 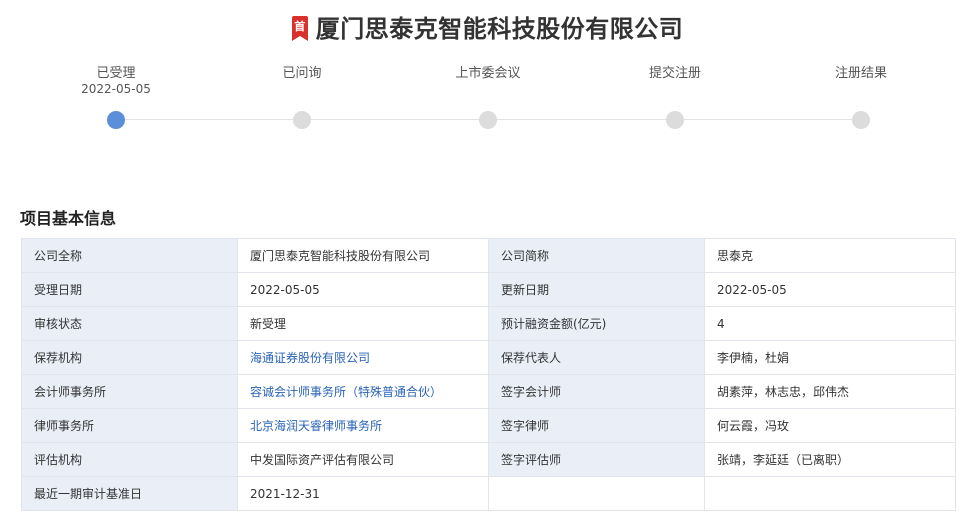 What do you see at coordinates (363, 255) in the screenshot?
I see `field-value: 厦门思泰克智能科技股份有限公司` at bounding box center [363, 255].